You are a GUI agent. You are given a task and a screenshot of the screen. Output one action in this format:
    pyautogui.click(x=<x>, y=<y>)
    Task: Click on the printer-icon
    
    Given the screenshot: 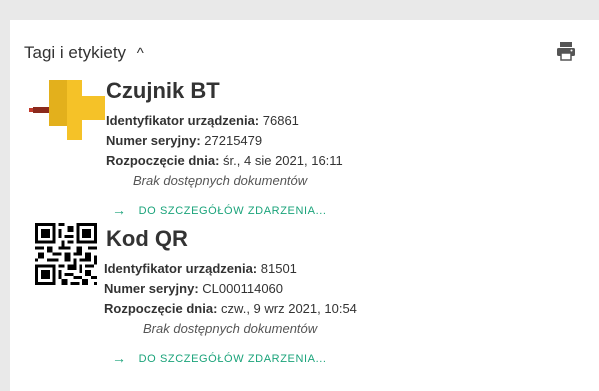 What is the action you would take?
    pyautogui.click(x=566, y=51)
    